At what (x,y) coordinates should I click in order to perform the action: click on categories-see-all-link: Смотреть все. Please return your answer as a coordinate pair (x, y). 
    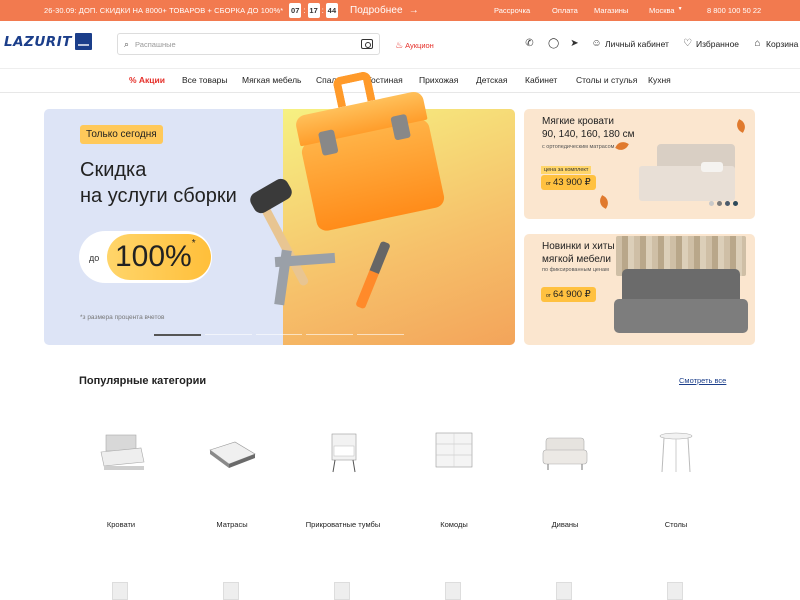
    Looking at the image, I should click on (702, 380).